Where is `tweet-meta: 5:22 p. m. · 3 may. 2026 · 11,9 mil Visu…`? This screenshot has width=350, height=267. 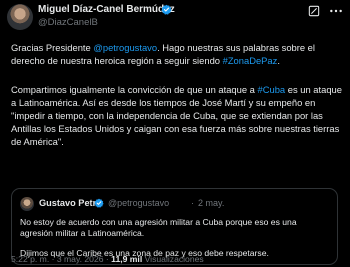
tweet-meta: 5:22 p. m. · 3 may. 2026 · 11,9 mil Visu… is located at coordinates (107, 259).